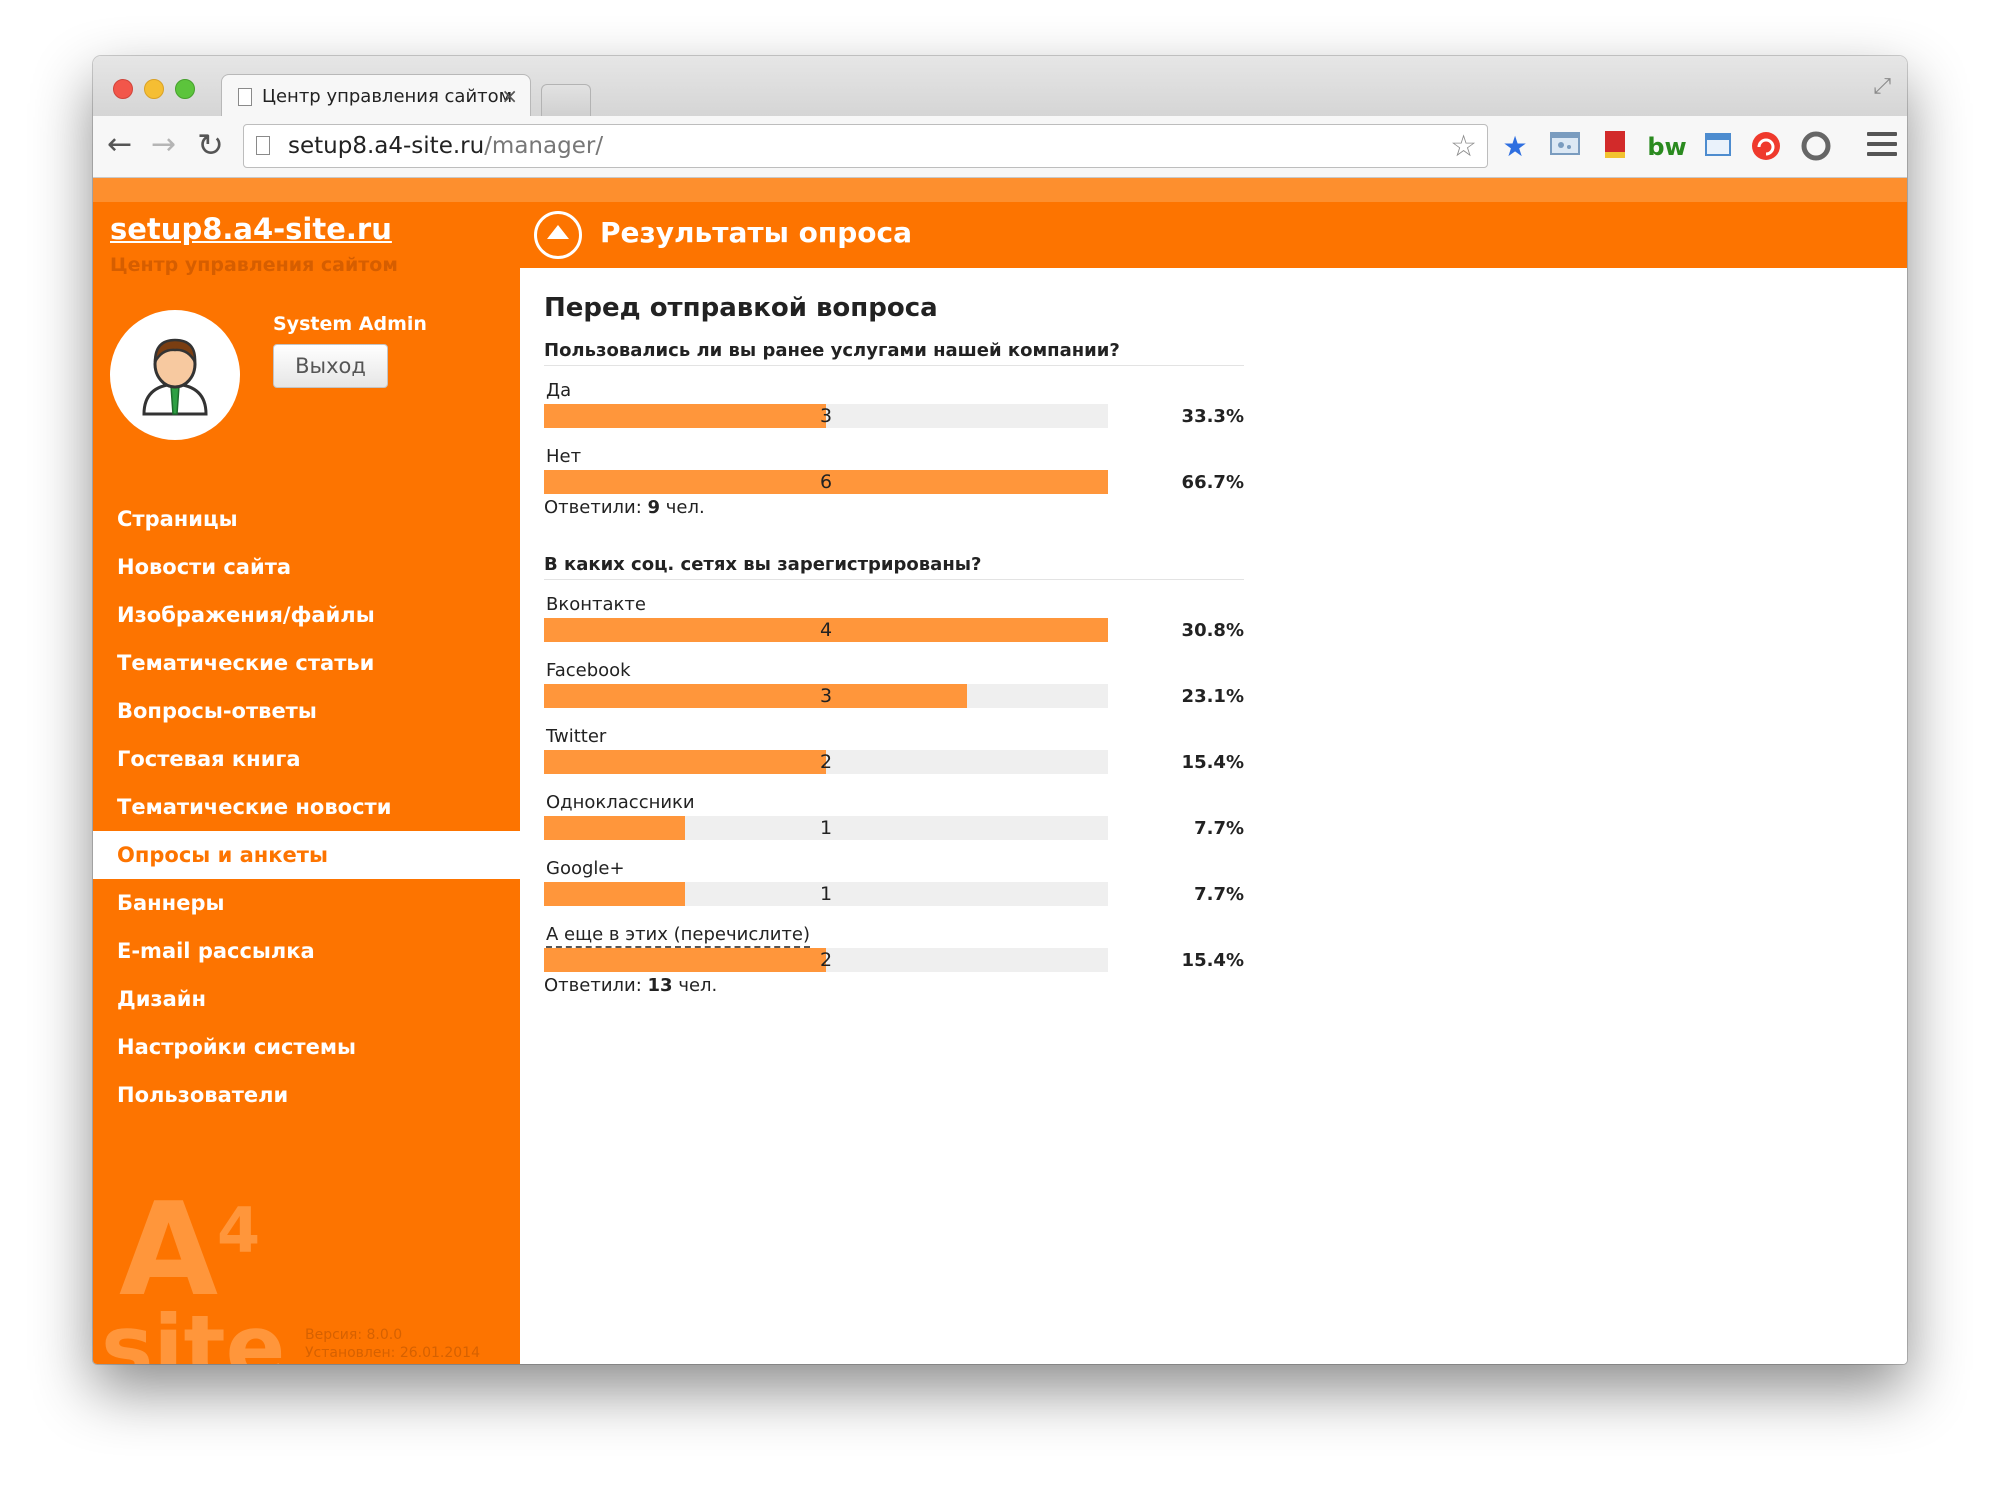 This screenshot has width=1999, height=1493. I want to click on reload-icon: ↻, so click(210, 145).